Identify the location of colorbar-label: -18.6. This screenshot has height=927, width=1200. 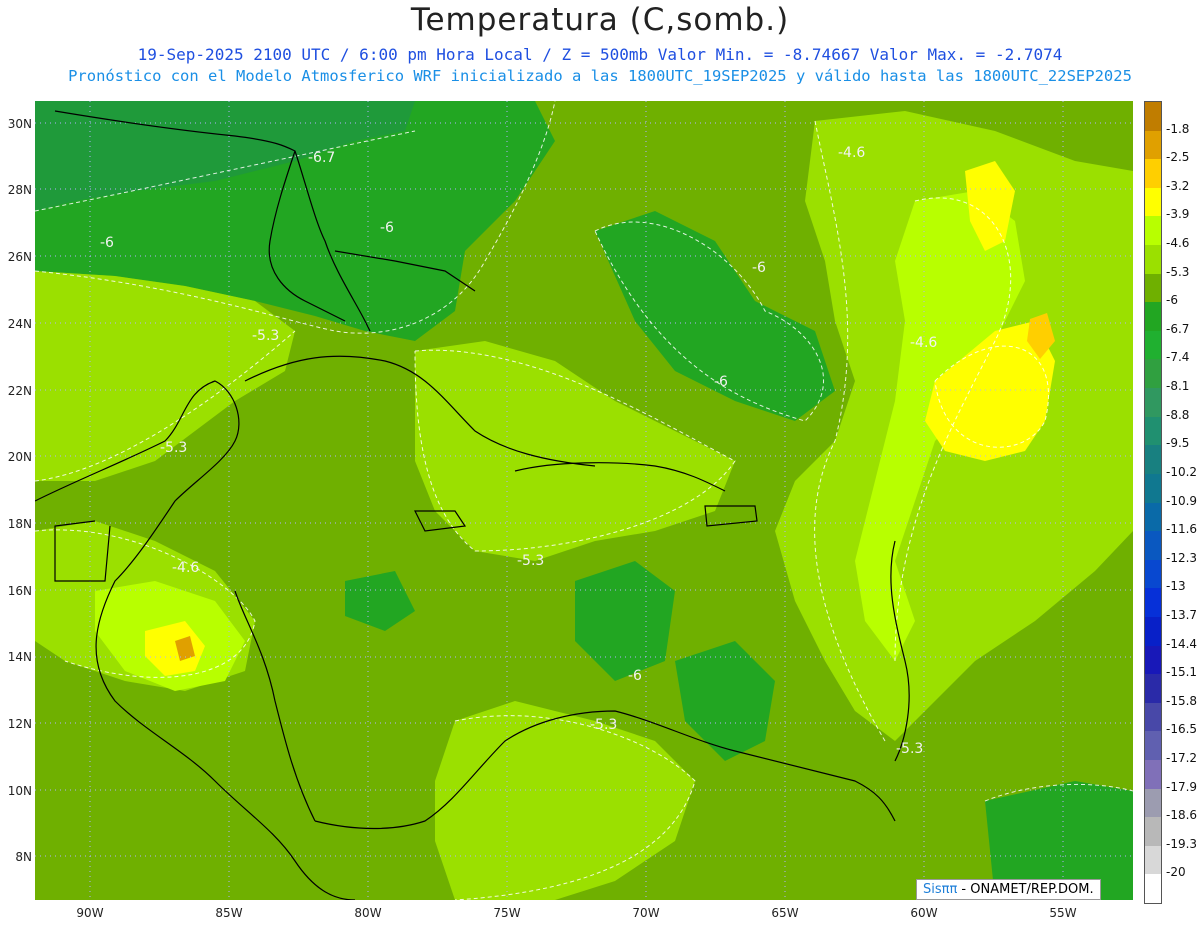
(1182, 815).